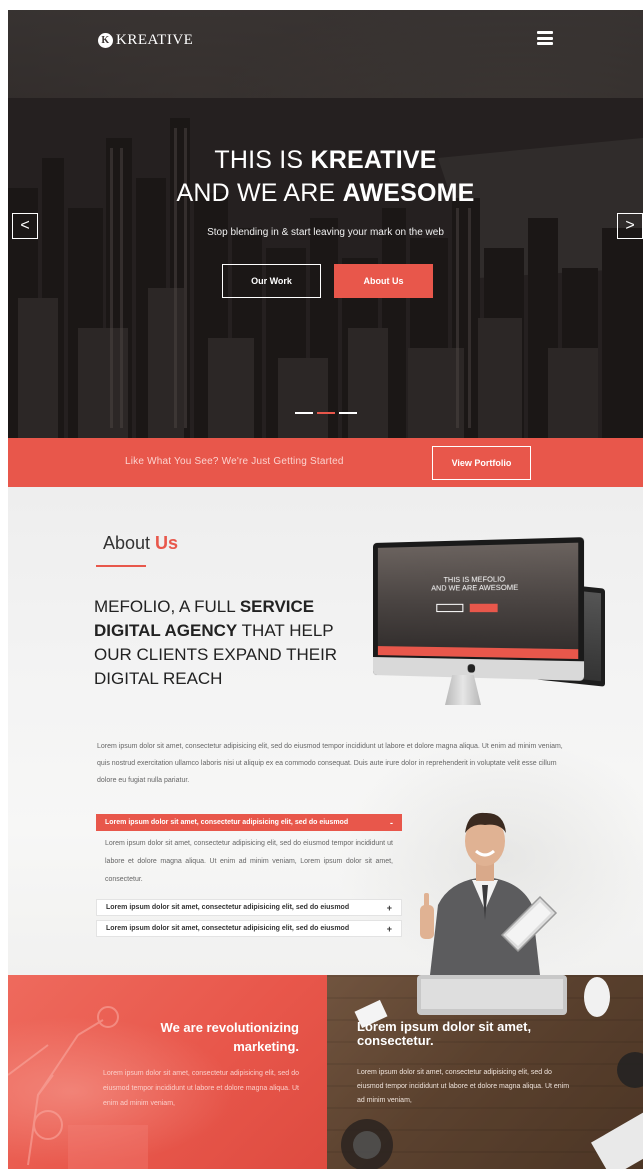  Describe the element at coordinates (478, 601) in the screenshot. I see `monitor-screen: THIS IS MEFOLIO AND WE ARE AWESOME` at that location.